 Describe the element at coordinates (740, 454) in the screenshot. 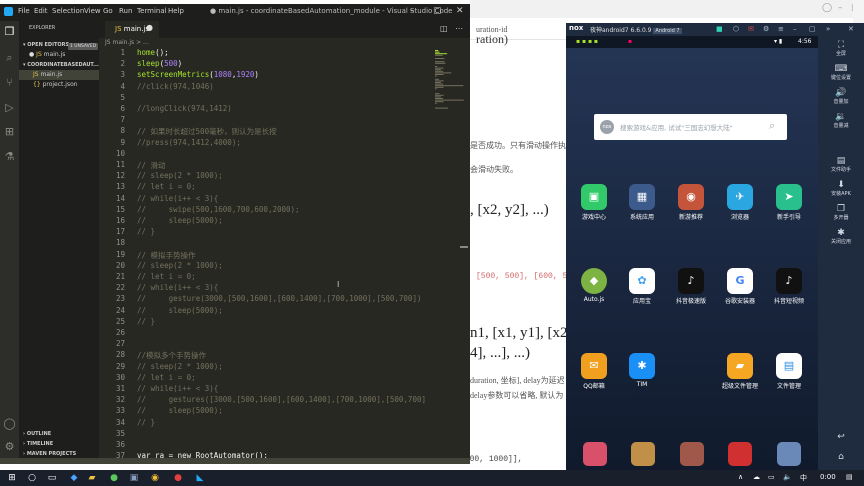

I see `dock-app-uno` at that location.